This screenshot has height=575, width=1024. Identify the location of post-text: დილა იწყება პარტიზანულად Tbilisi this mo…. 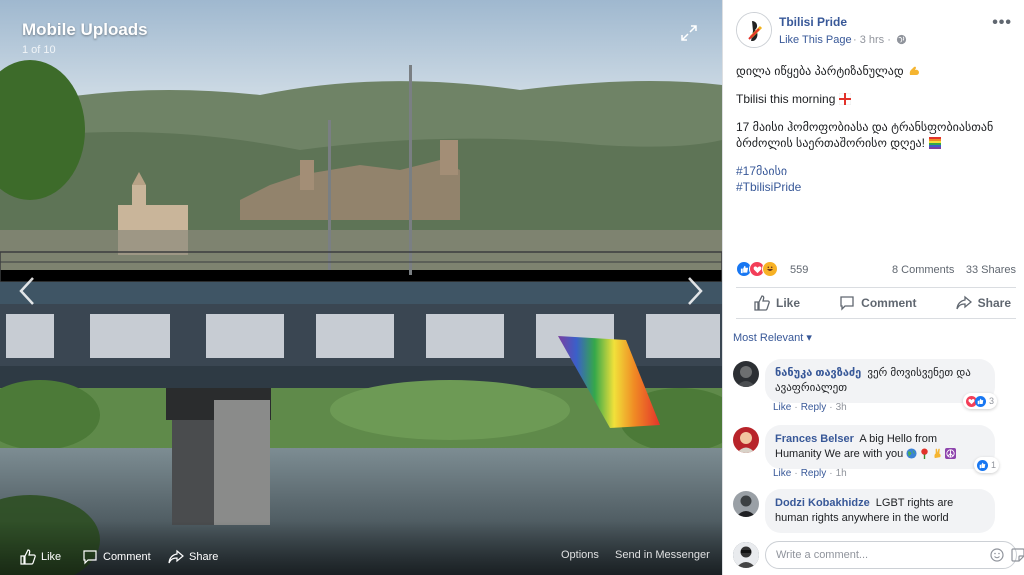
(873, 135).